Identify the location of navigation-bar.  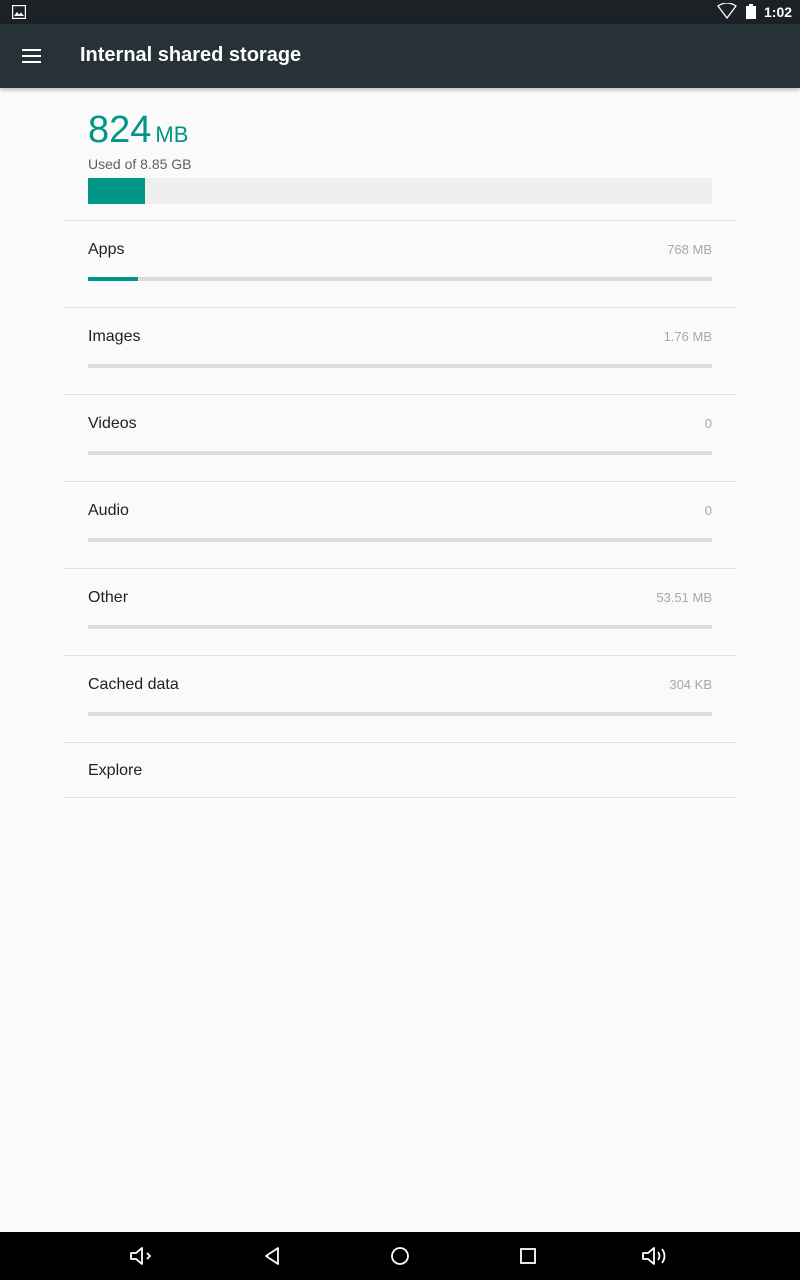
(400, 1256).